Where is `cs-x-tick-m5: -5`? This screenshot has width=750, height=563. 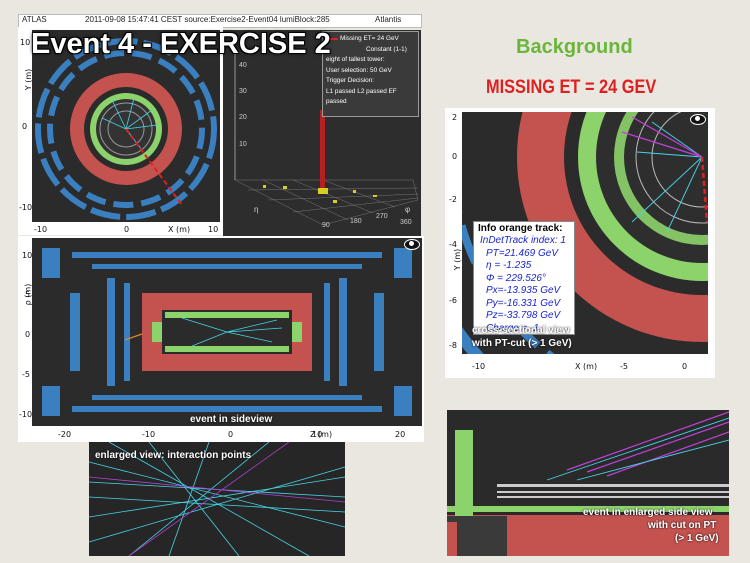 cs-x-tick-m5: -5 is located at coordinates (624, 366).